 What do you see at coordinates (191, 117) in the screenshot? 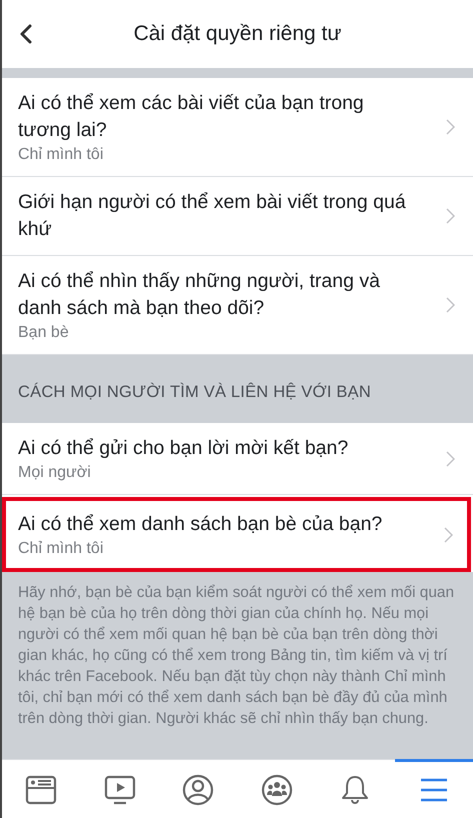
I see `setting-title: Ai có thể xem các bài viết của bạn trong tương lai?` at bounding box center [191, 117].